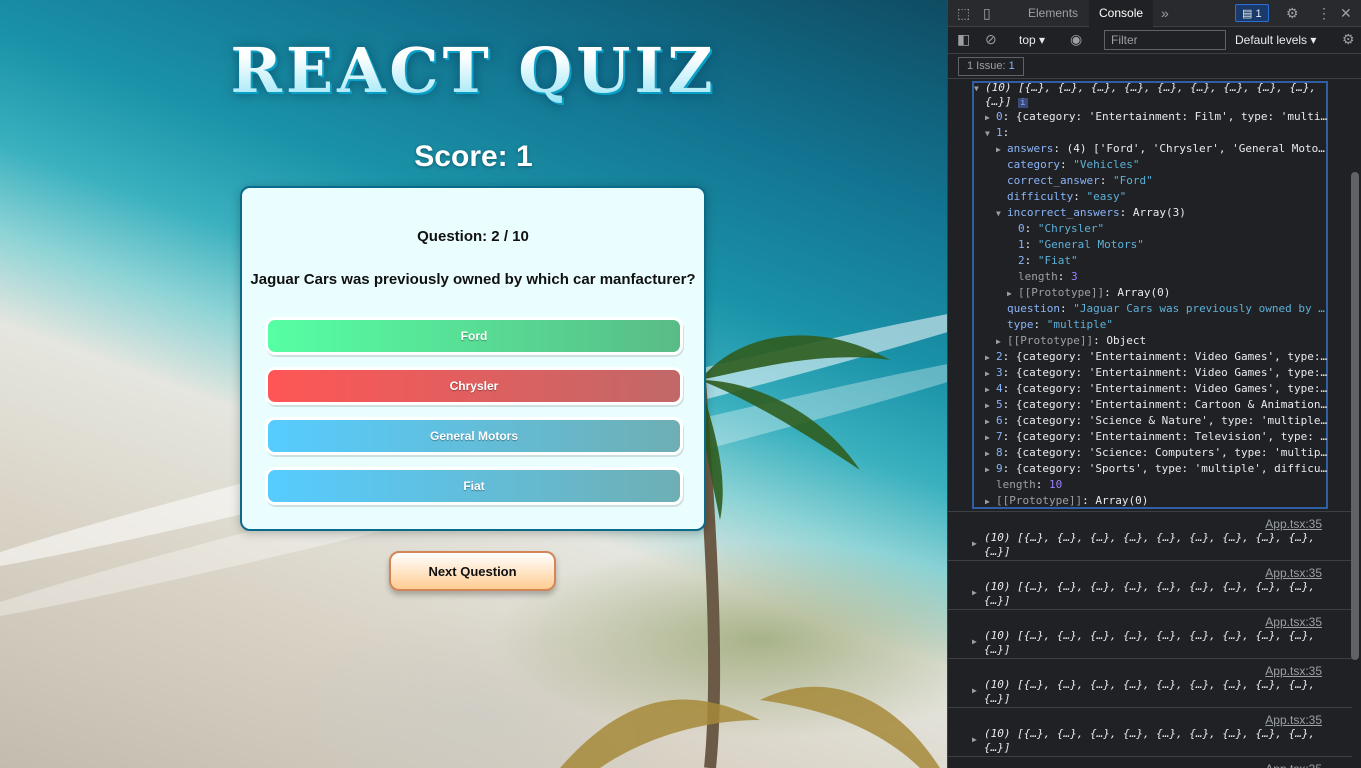  What do you see at coordinates (1080, 180) in the screenshot?
I see `prop-correct-answer: correct_answer: "Ford"` at bounding box center [1080, 180].